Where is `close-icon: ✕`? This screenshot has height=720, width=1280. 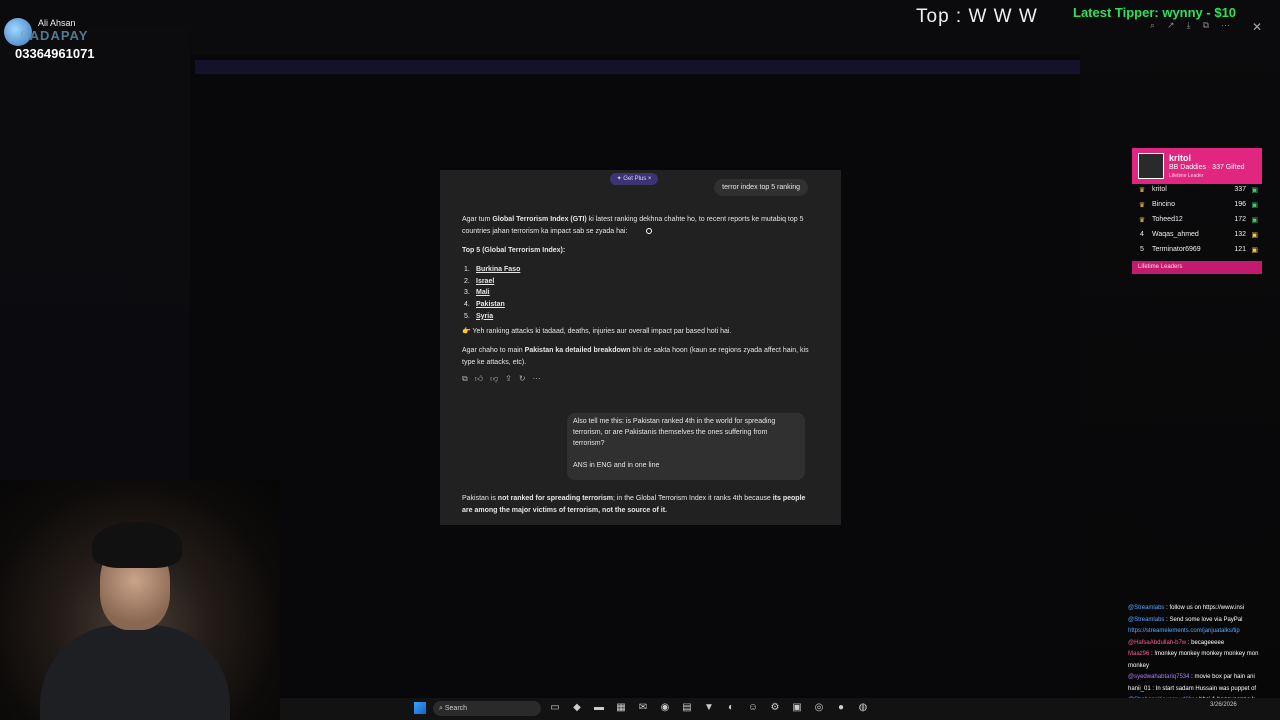 close-icon: ✕ is located at coordinates (1257, 27).